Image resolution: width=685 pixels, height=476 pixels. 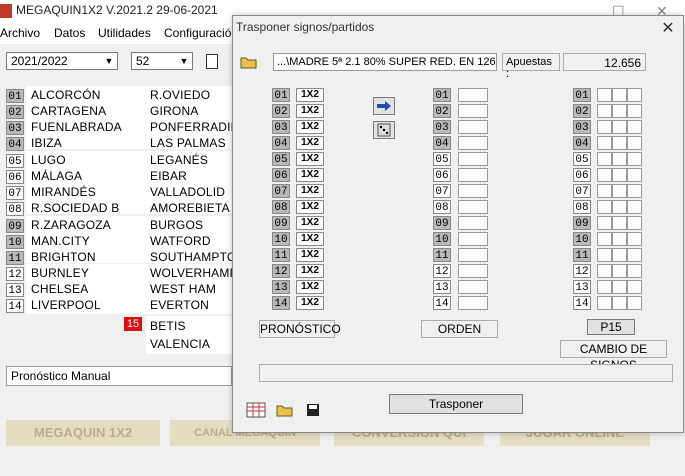 I want to click on away-team: LEGANÉS, so click(x=191, y=160).